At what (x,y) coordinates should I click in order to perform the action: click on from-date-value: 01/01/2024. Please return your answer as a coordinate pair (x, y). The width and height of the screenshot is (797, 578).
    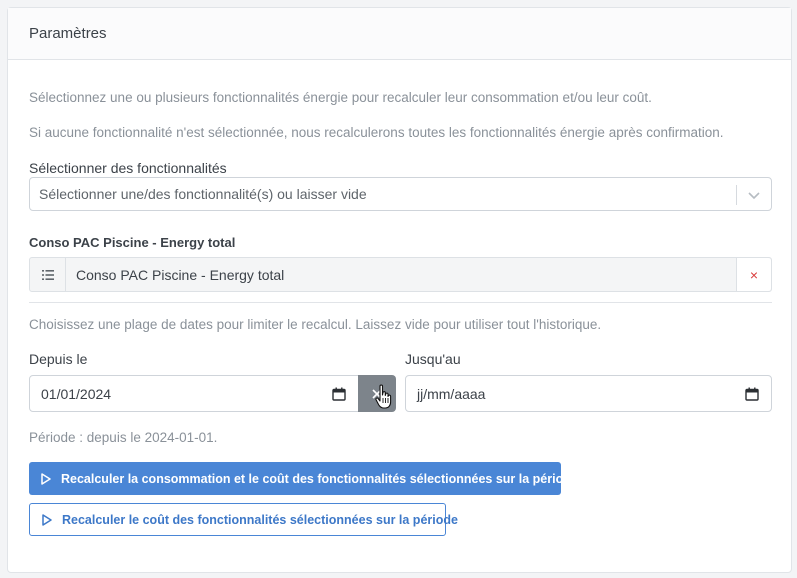
    Looking at the image, I should click on (76, 393).